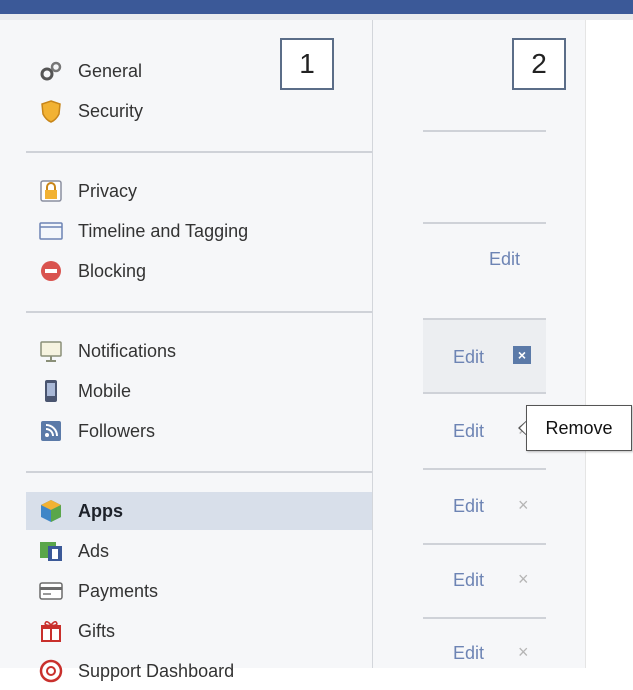 Image resolution: width=633 pixels, height=690 pixels. Describe the element at coordinates (51, 191) in the screenshot. I see `lock-icon` at that location.